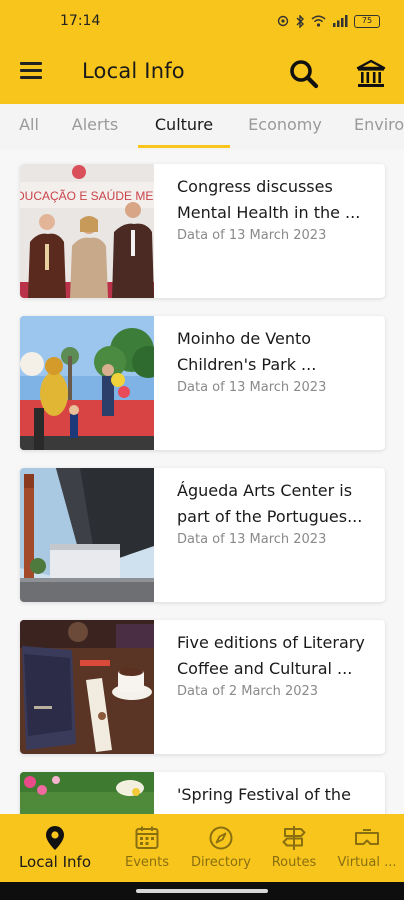 This screenshot has width=404, height=900. Describe the element at coordinates (80, 21) in the screenshot. I see `status-time: 17:14` at that location.